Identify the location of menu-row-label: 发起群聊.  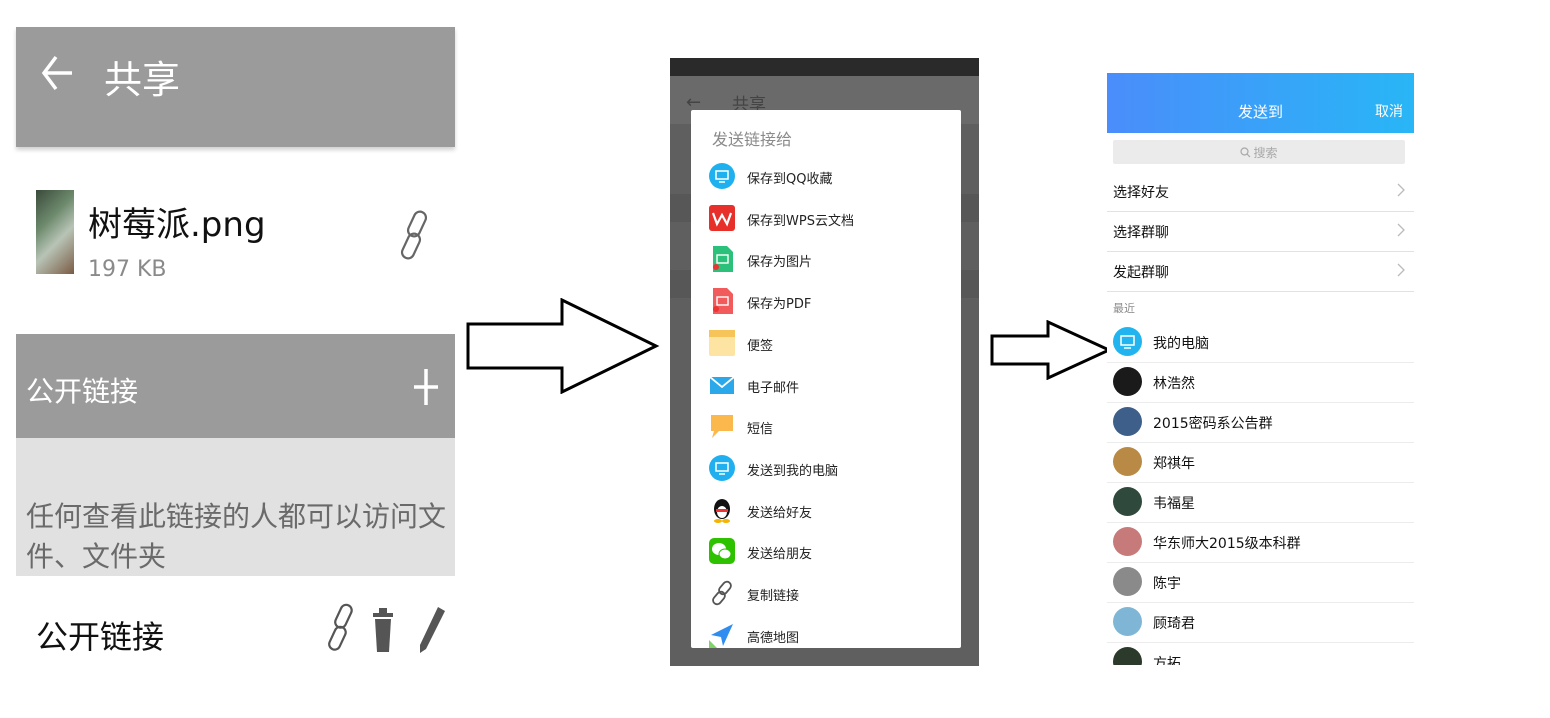
(1141, 273).